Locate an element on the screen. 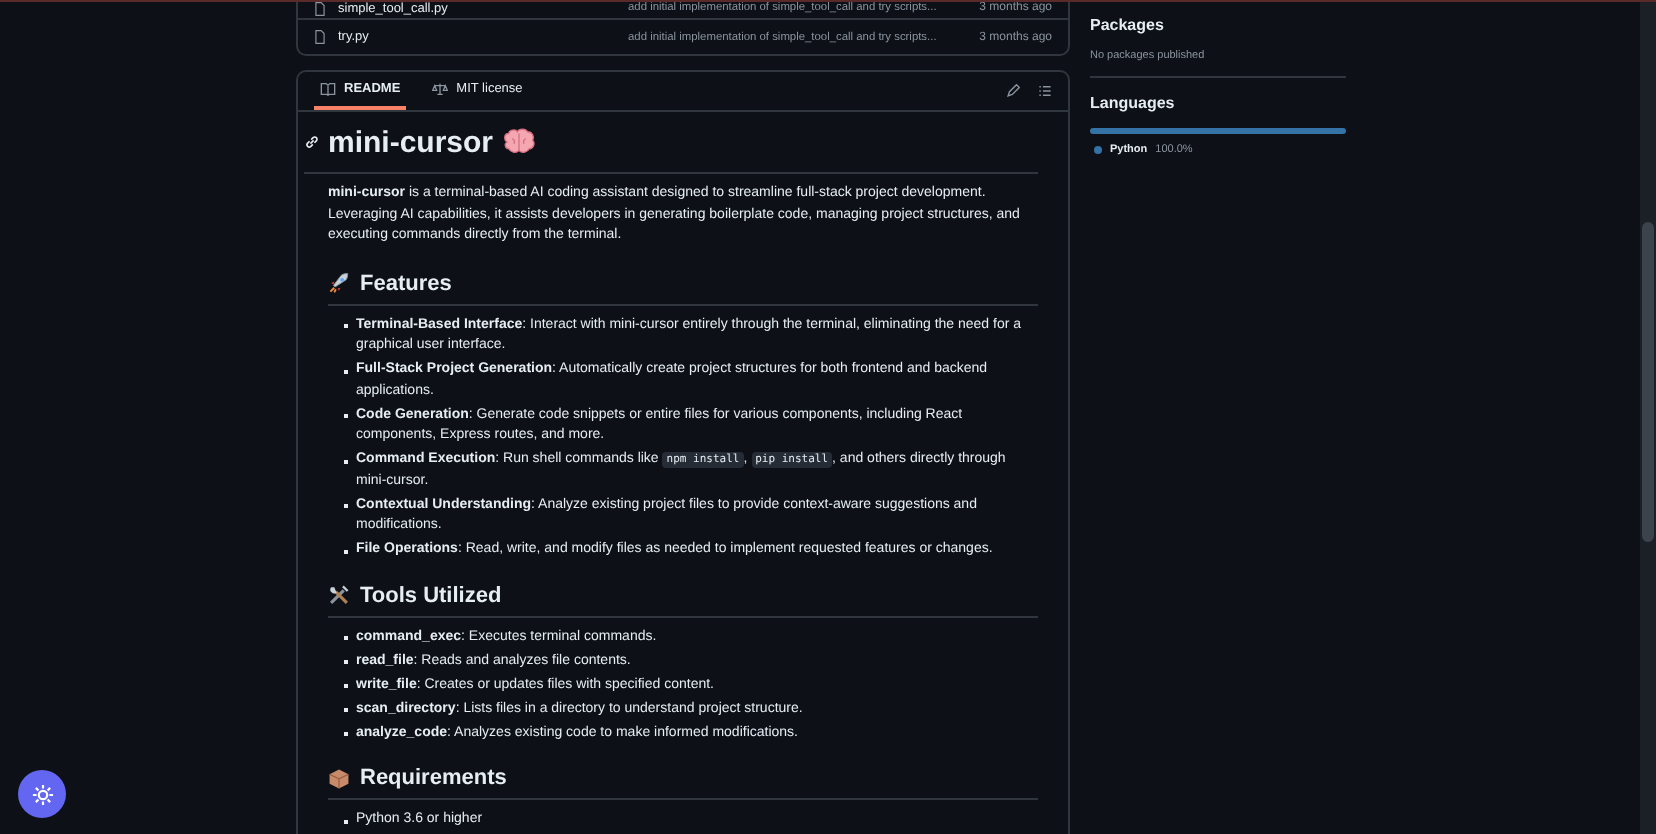 This screenshot has height=834, width=1656. outline-list-icon is located at coordinates (1045, 91).